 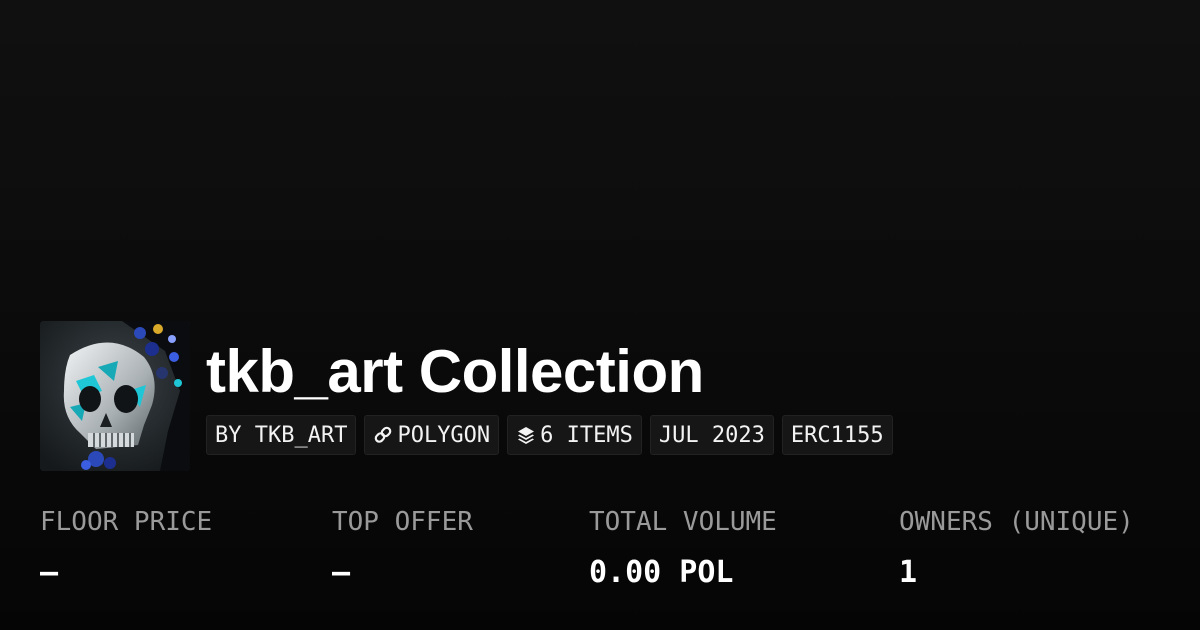 What do you see at coordinates (455, 371) in the screenshot?
I see `collection-title: tkb_art Collection` at bounding box center [455, 371].